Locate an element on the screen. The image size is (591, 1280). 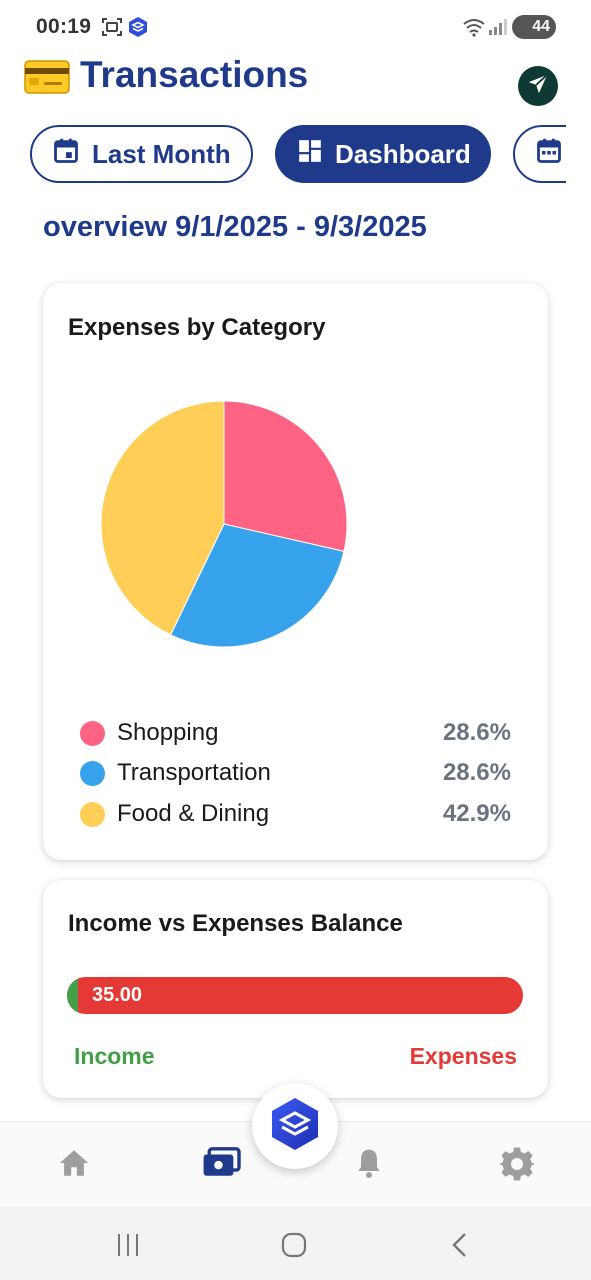
send-button is located at coordinates (538, 86).